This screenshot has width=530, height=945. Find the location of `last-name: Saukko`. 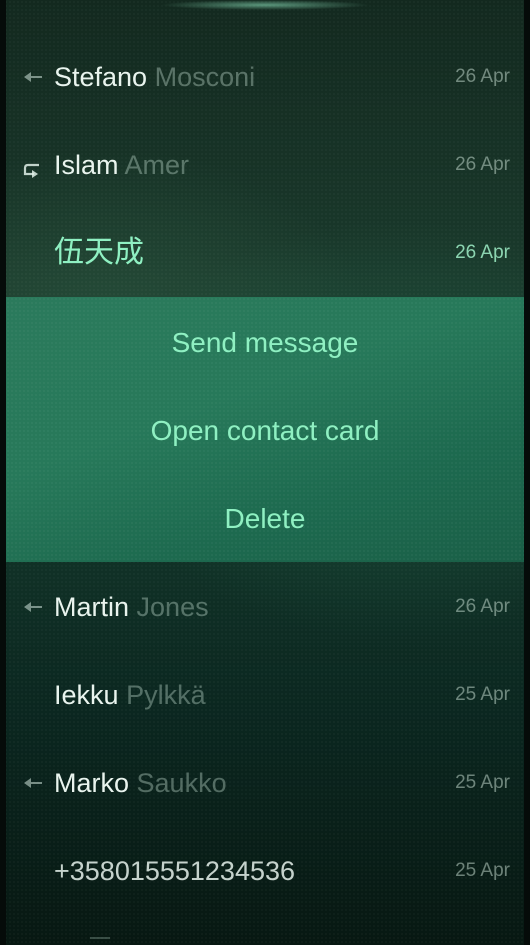

last-name: Saukko is located at coordinates (181, 783).